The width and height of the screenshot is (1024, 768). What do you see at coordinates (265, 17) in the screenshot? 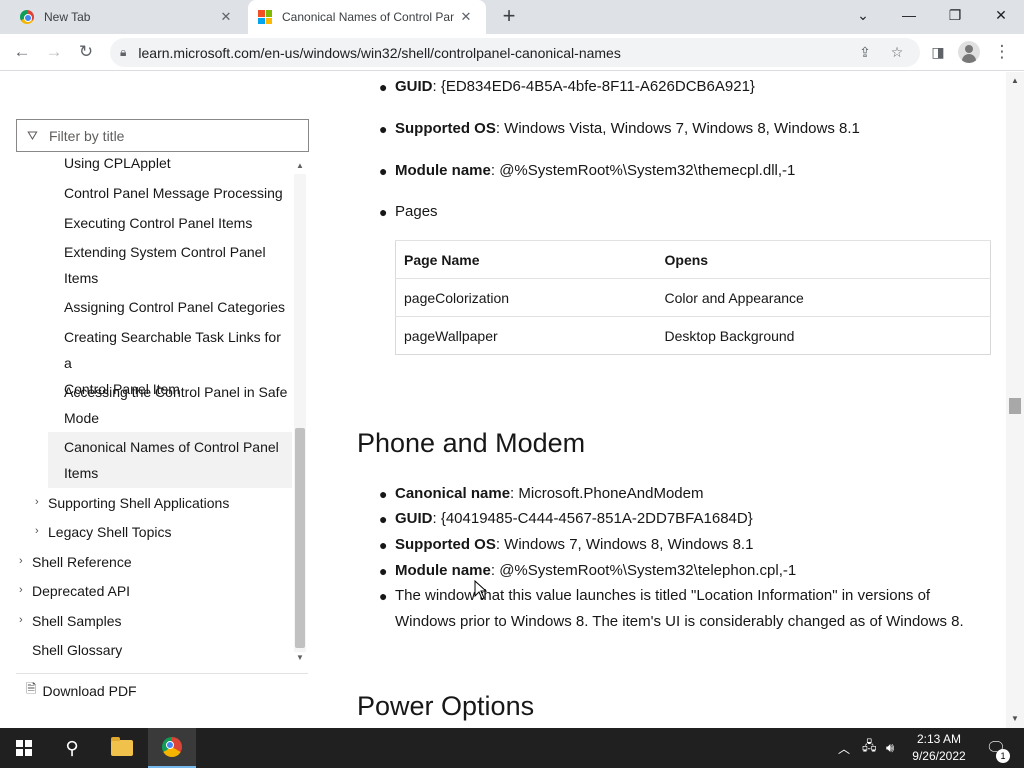
I see `microsoft-icon` at bounding box center [265, 17].